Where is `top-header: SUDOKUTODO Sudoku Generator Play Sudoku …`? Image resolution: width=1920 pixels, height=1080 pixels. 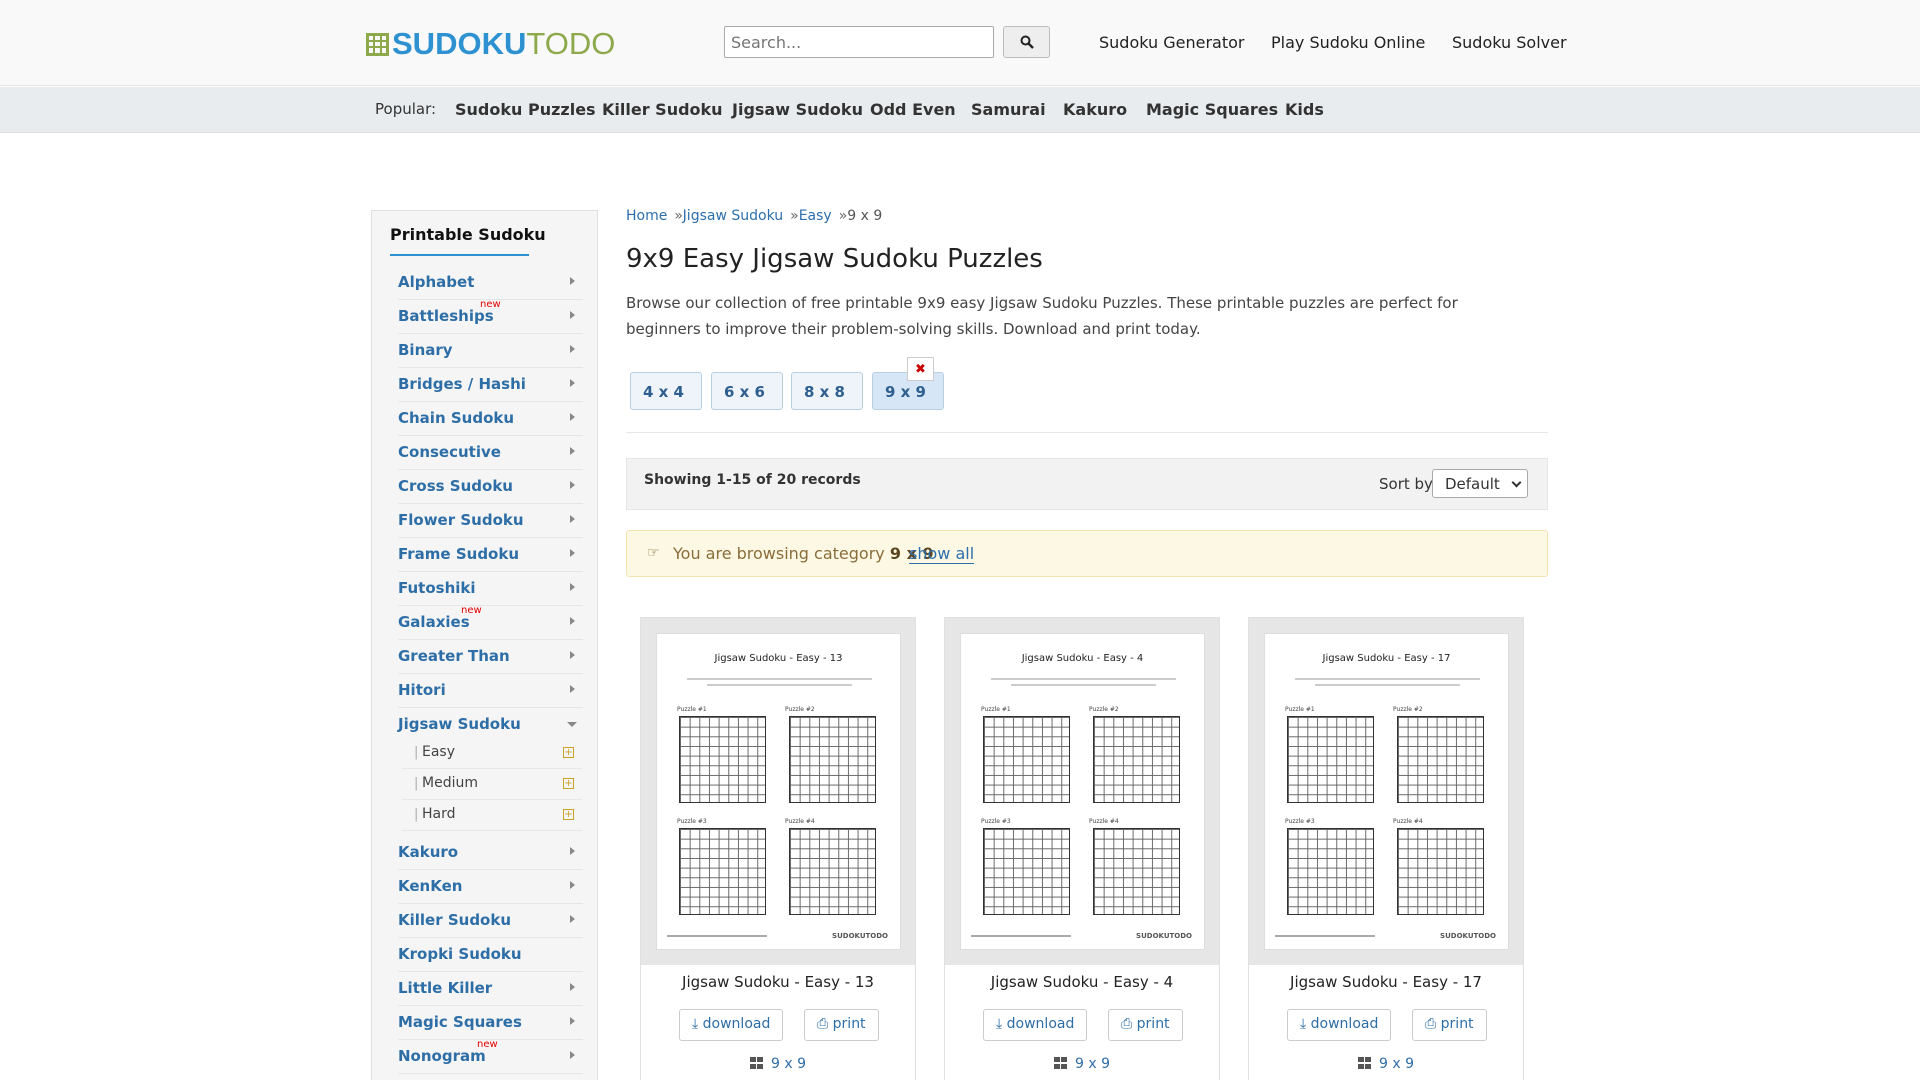 top-header: SUDOKUTODO Sudoku Generator Play Sudoku … is located at coordinates (960, 43).